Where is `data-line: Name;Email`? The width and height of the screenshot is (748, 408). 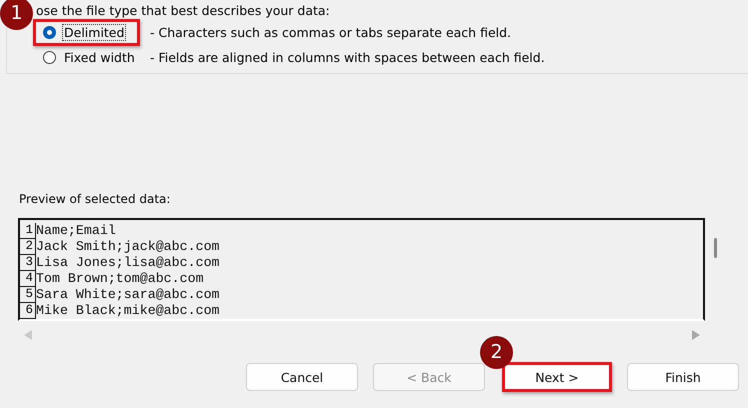
data-line: Name;Email is located at coordinates (76, 231).